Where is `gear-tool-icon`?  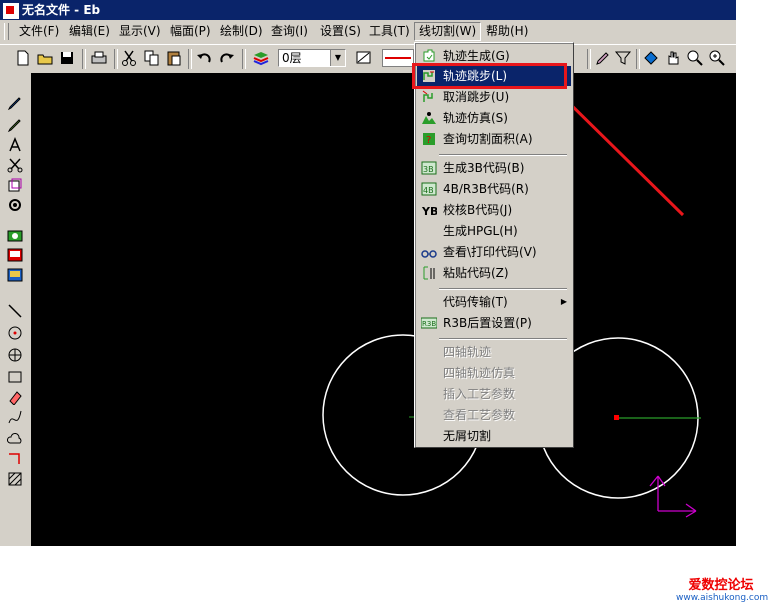 gear-tool-icon is located at coordinates (15, 205).